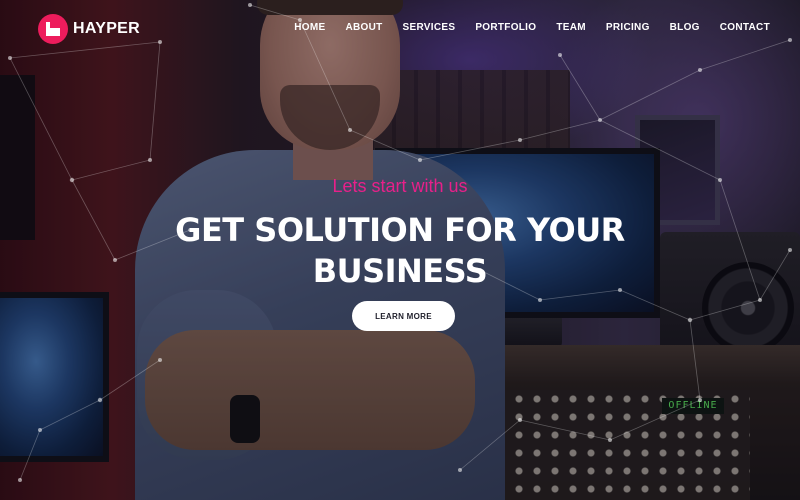  Describe the element at coordinates (571, 27) in the screenshot. I see `nav-item-team: TEAM` at that location.